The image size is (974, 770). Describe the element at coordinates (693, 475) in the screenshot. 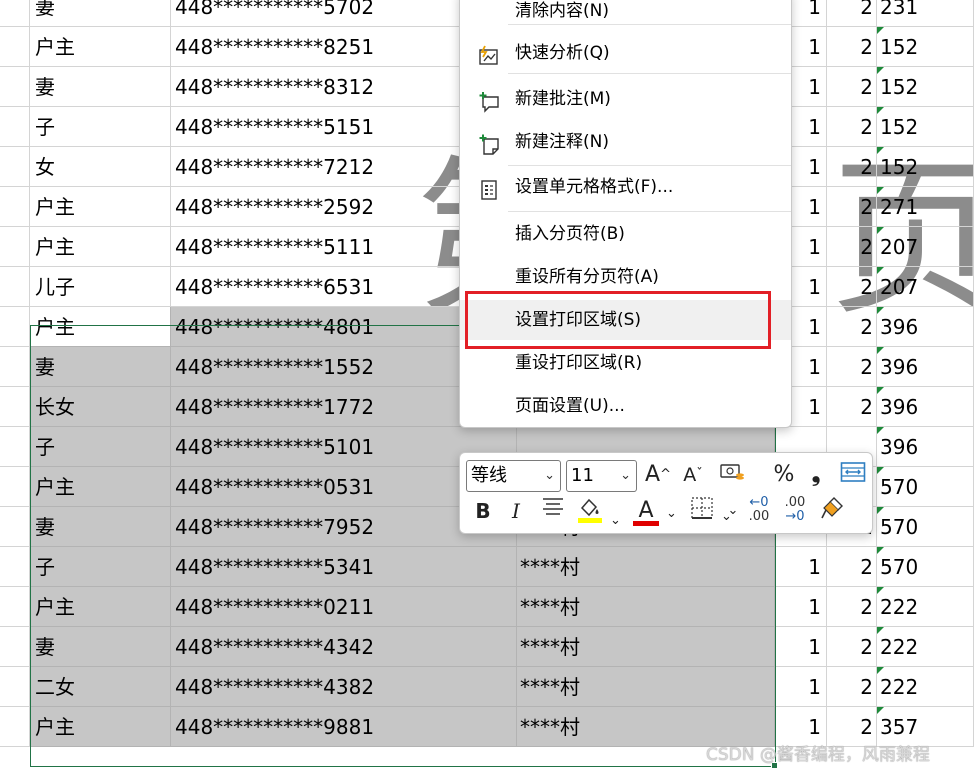

I see `shrink-font-button: Aˇ` at that location.